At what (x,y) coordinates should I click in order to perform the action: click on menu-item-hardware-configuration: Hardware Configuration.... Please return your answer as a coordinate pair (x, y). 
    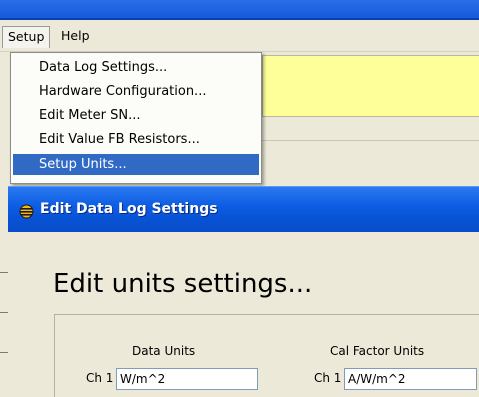
    Looking at the image, I should click on (136, 91).